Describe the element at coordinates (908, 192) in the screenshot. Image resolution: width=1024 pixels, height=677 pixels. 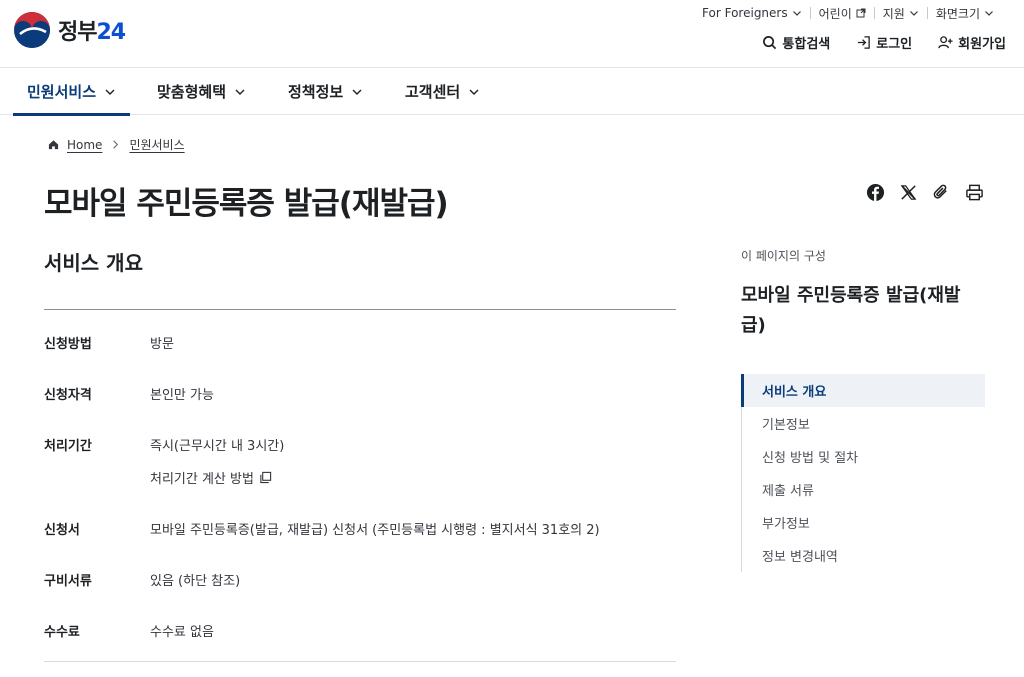
I see `x-twitter-icon` at that location.